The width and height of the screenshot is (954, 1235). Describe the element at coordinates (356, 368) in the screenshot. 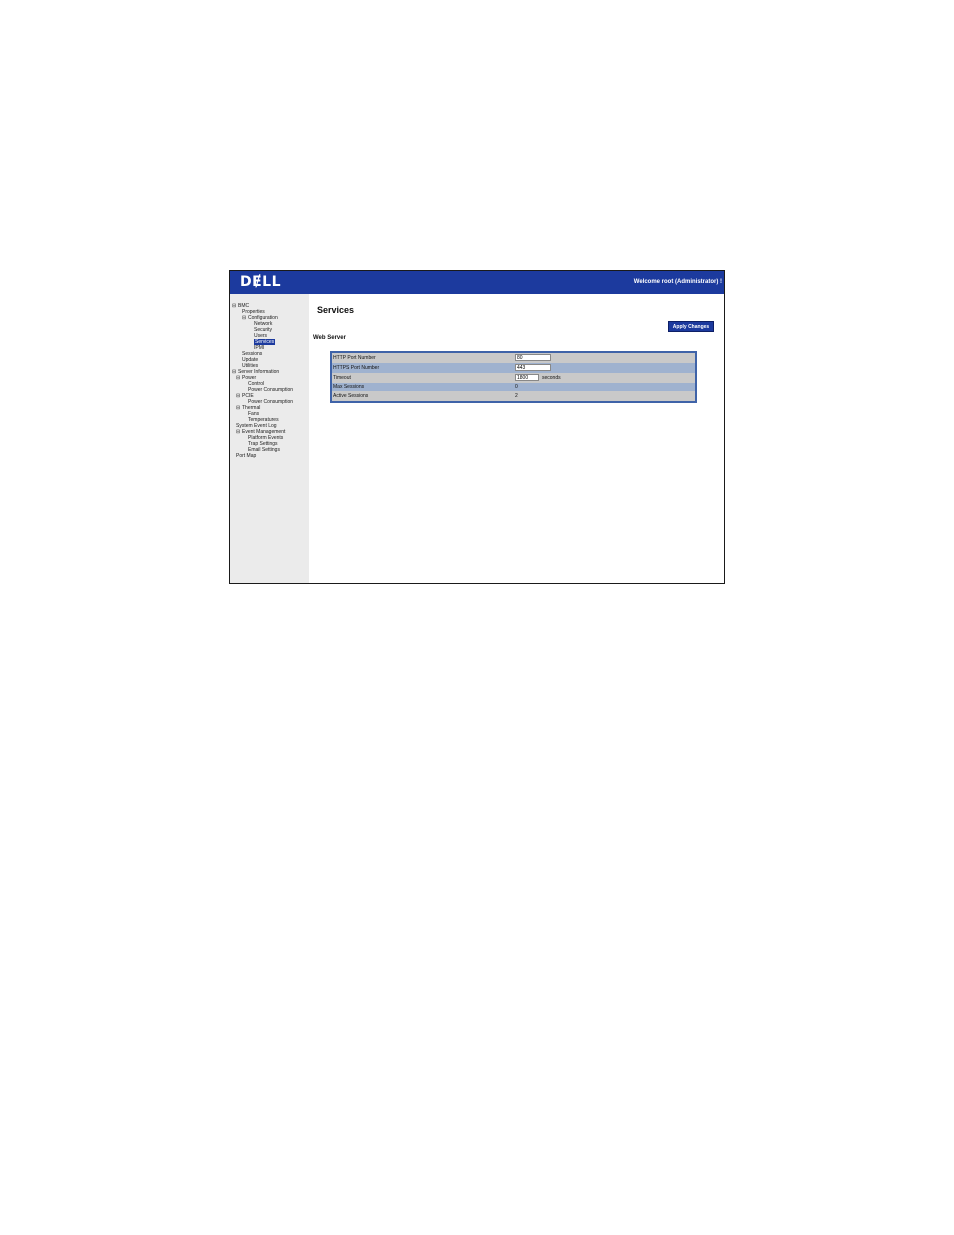

I see `row-label: HTTPS Port Number` at that location.